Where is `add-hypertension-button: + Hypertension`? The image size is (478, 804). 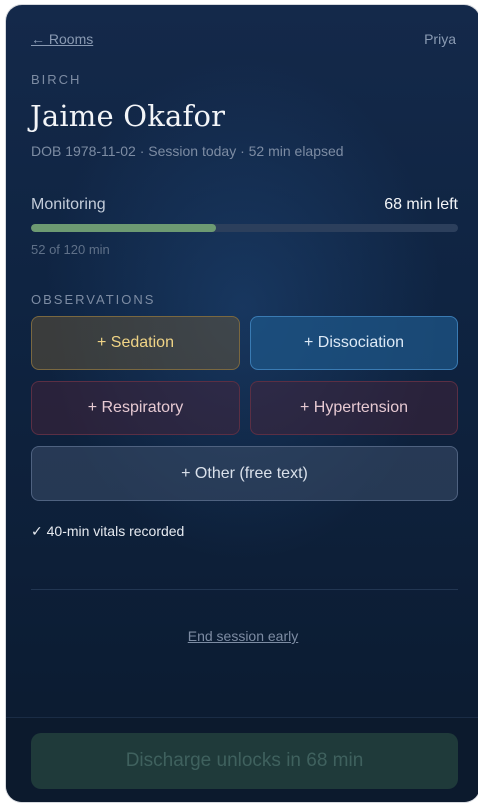
add-hypertension-button: + Hypertension is located at coordinates (354, 408).